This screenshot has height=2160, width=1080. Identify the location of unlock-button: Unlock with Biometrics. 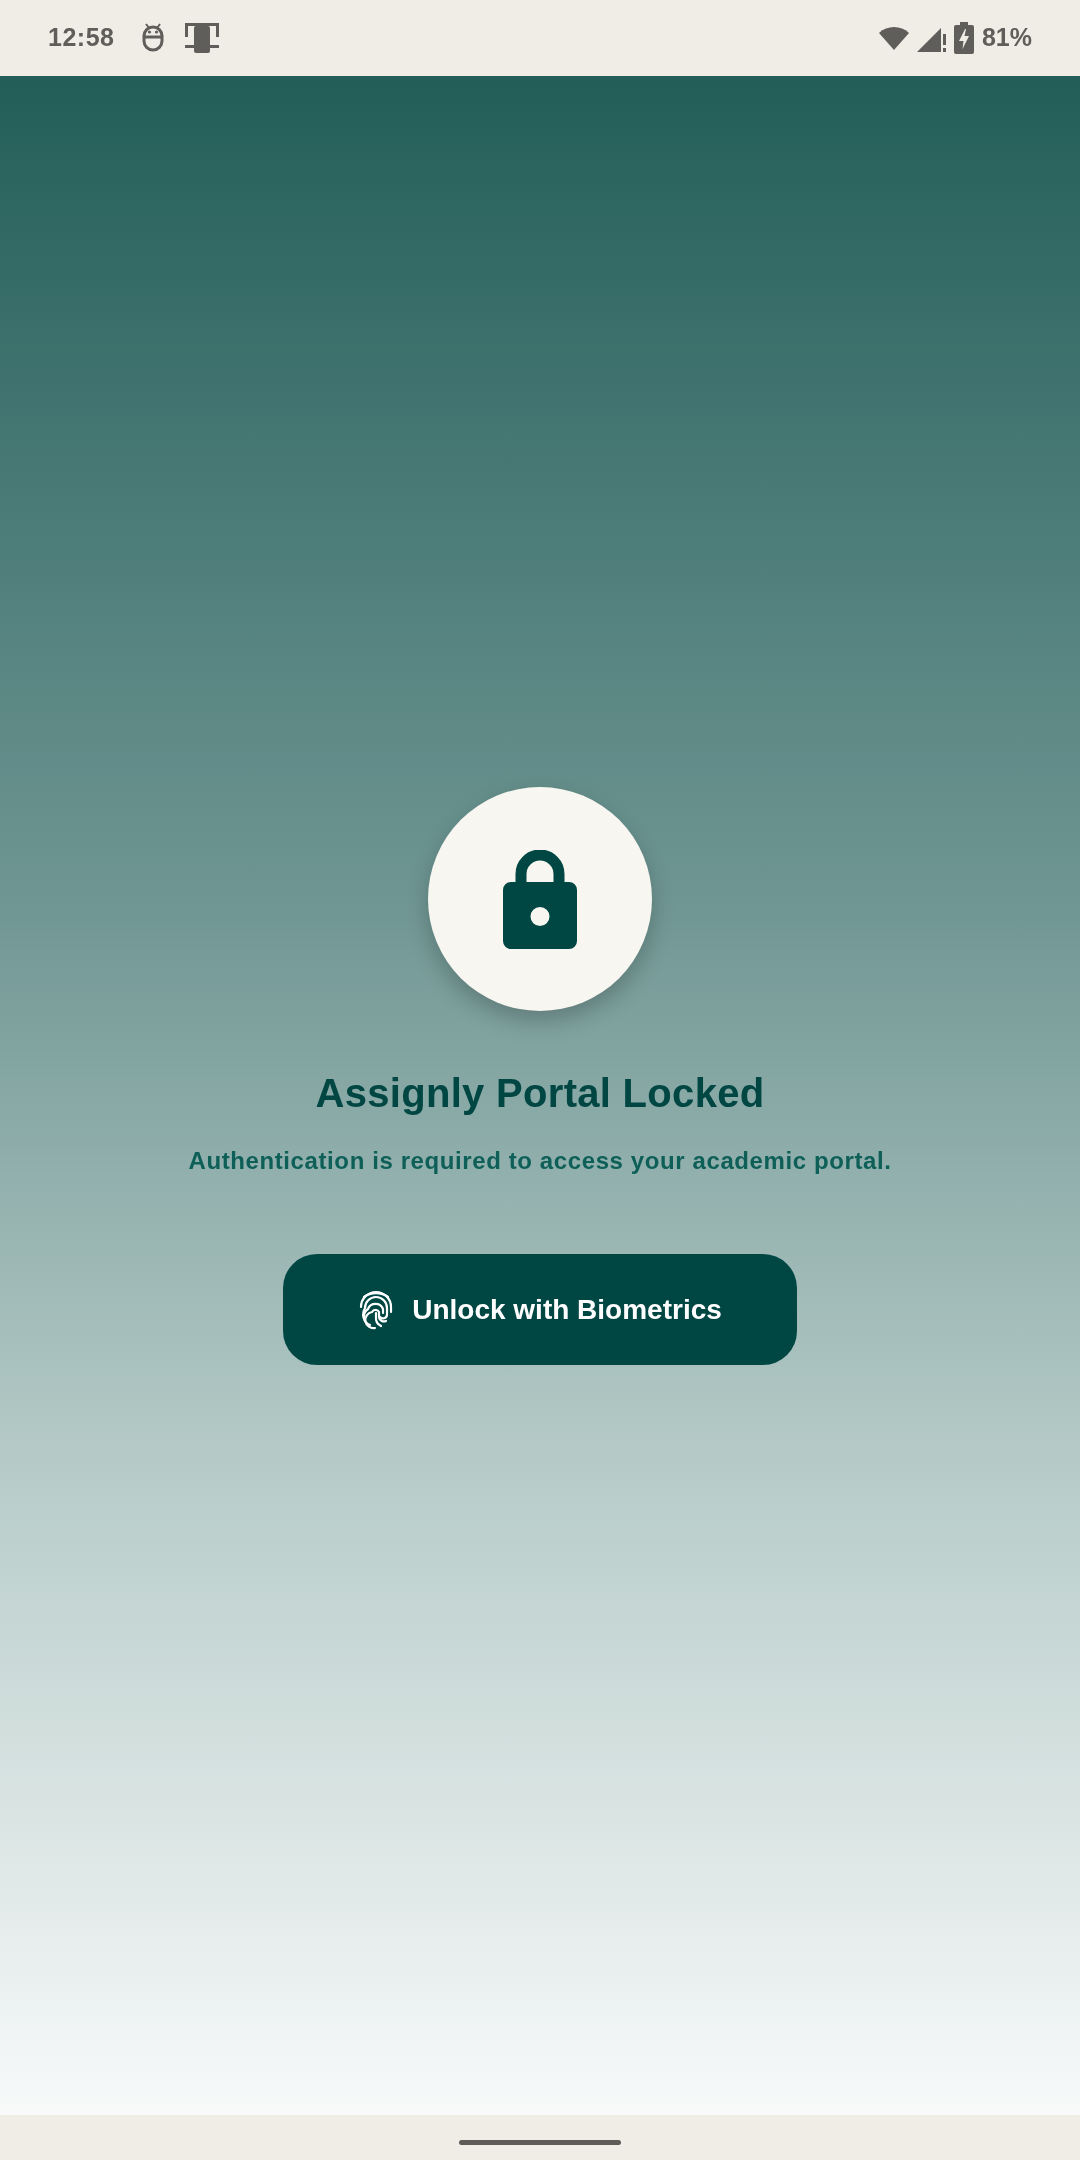
(540, 1310).